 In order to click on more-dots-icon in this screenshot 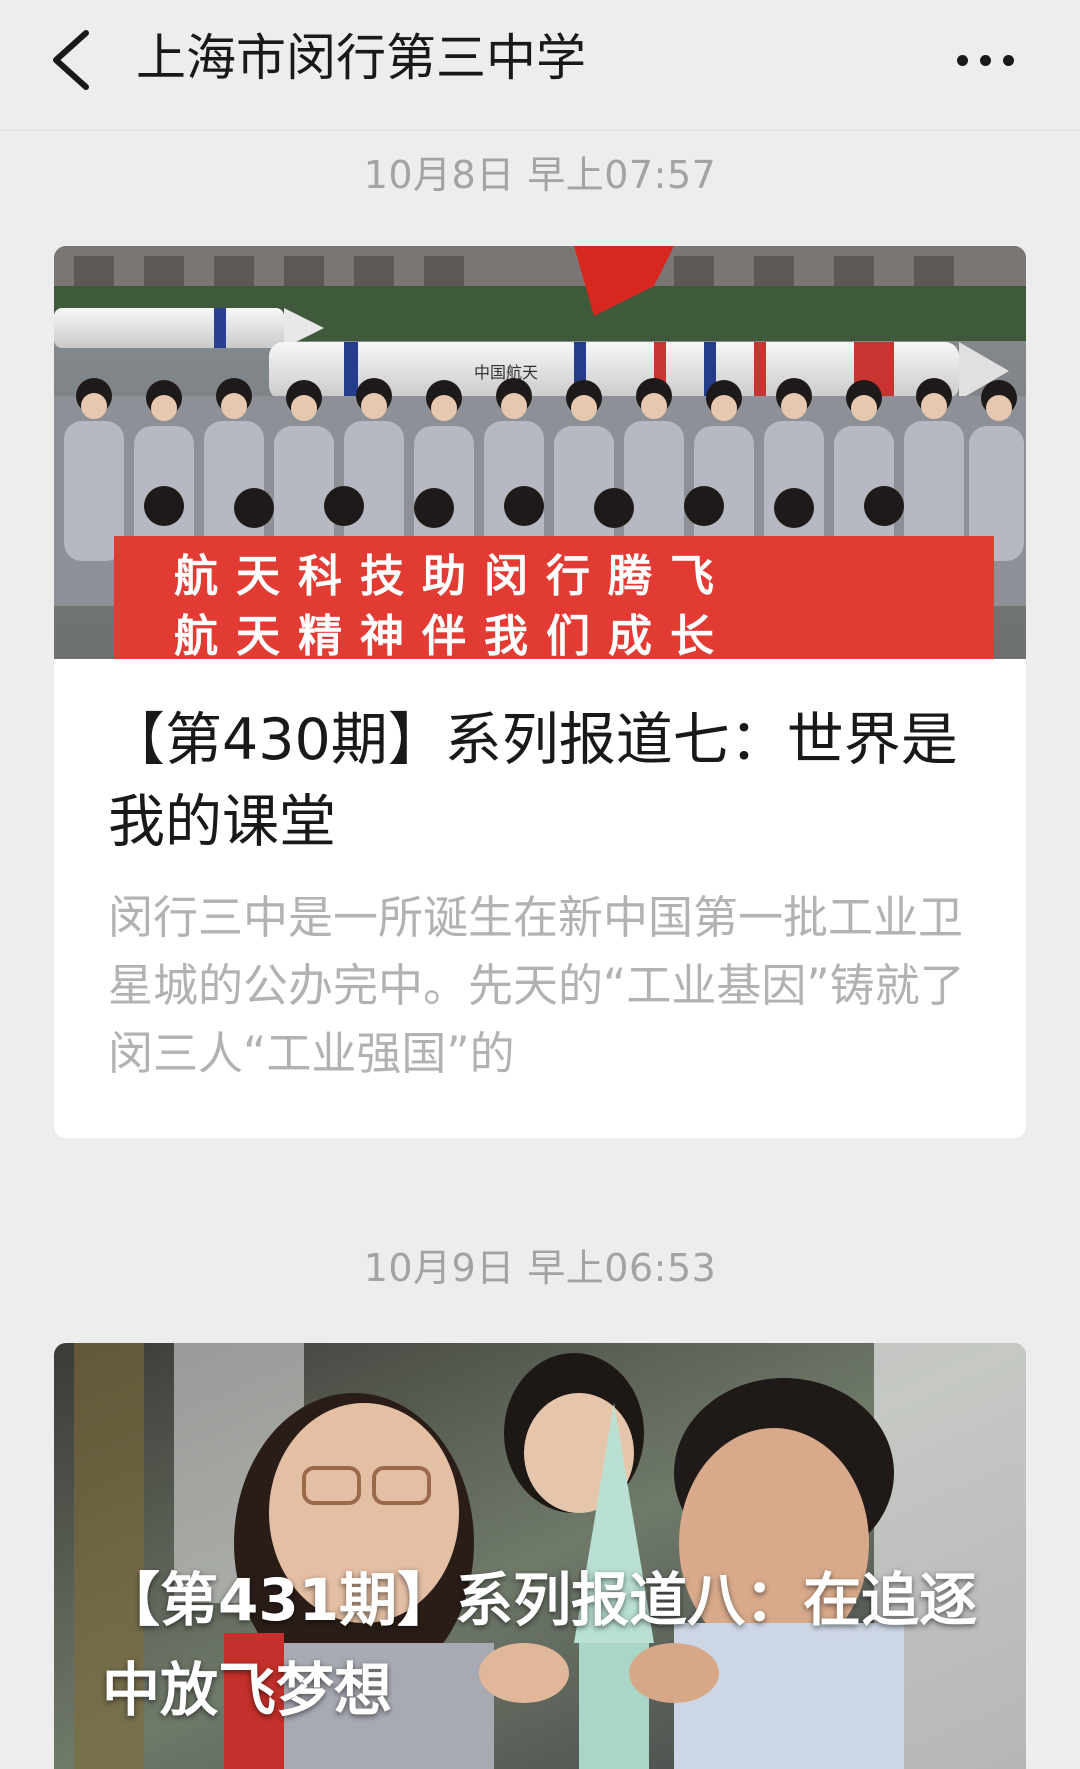, I will do `click(985, 60)`.